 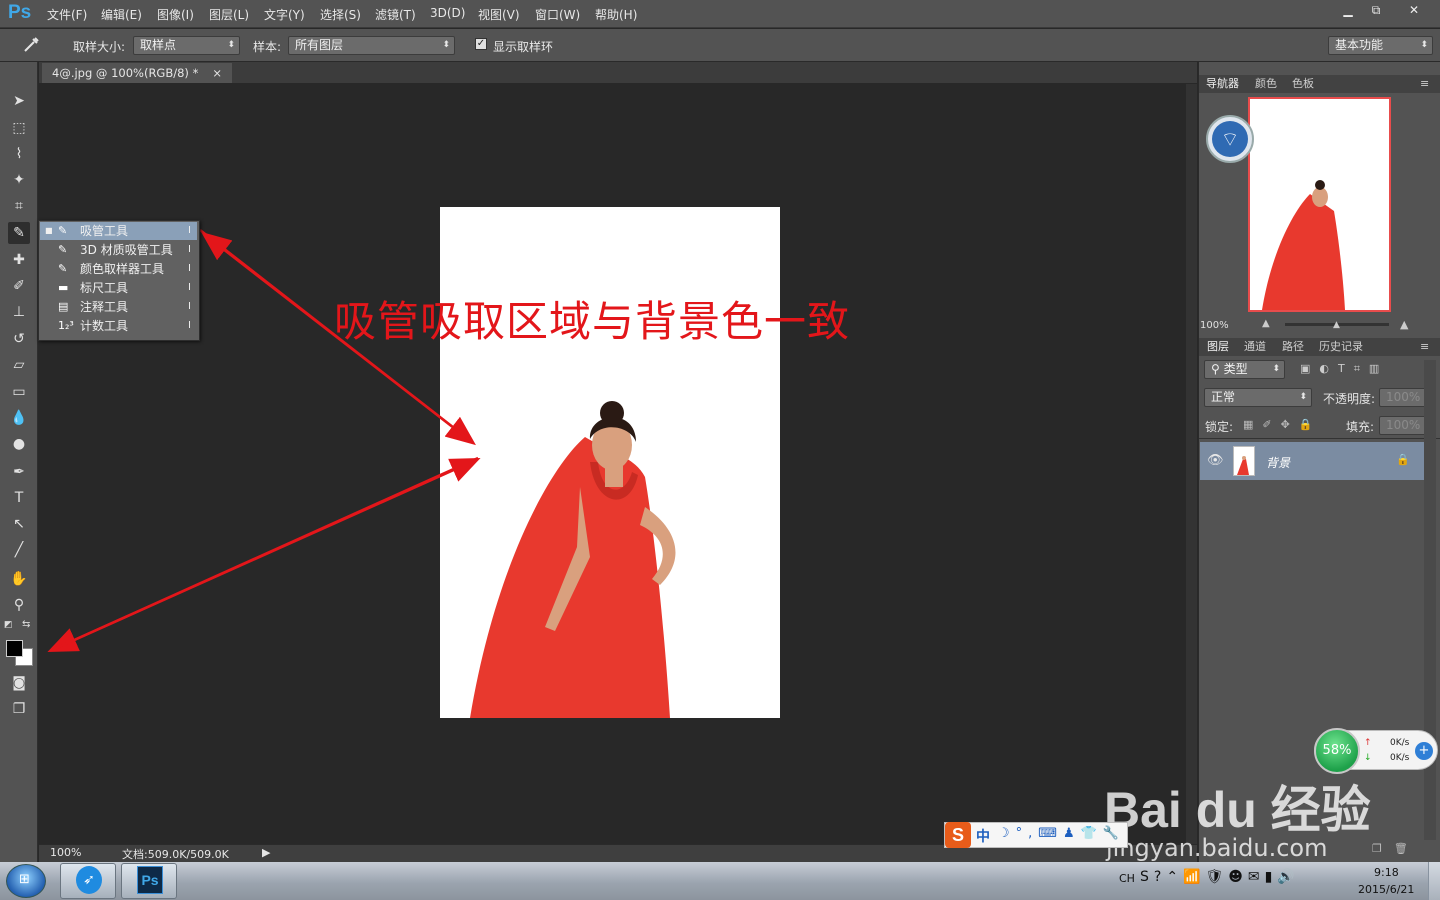 What do you see at coordinates (1303, 245) in the screenshot?
I see `navigator-thumbnail-image` at bounding box center [1303, 245].